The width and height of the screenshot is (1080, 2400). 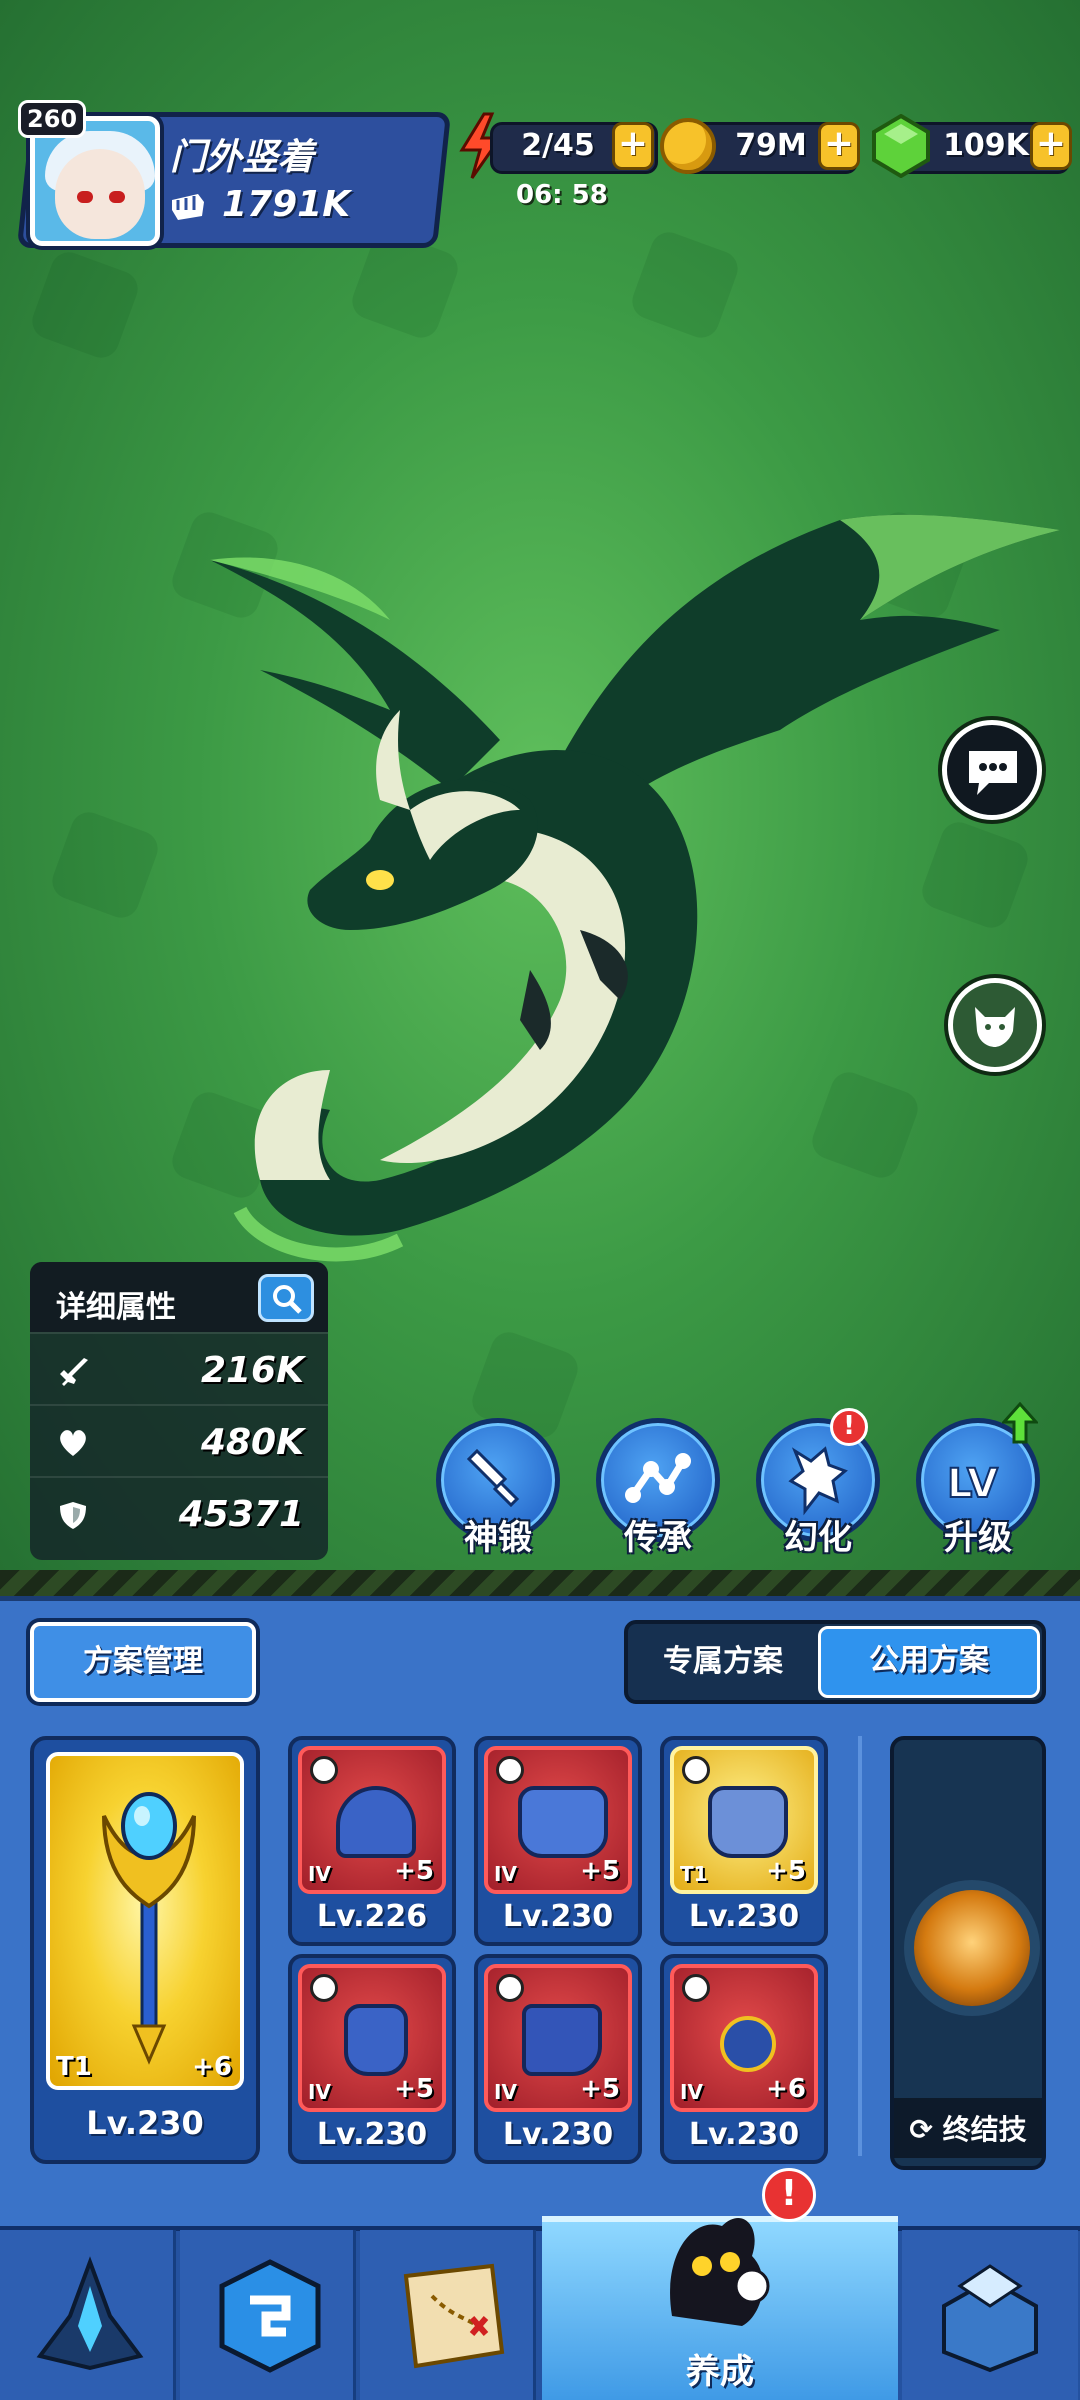 I want to click on green-gem-icon, so click(x=901, y=146).